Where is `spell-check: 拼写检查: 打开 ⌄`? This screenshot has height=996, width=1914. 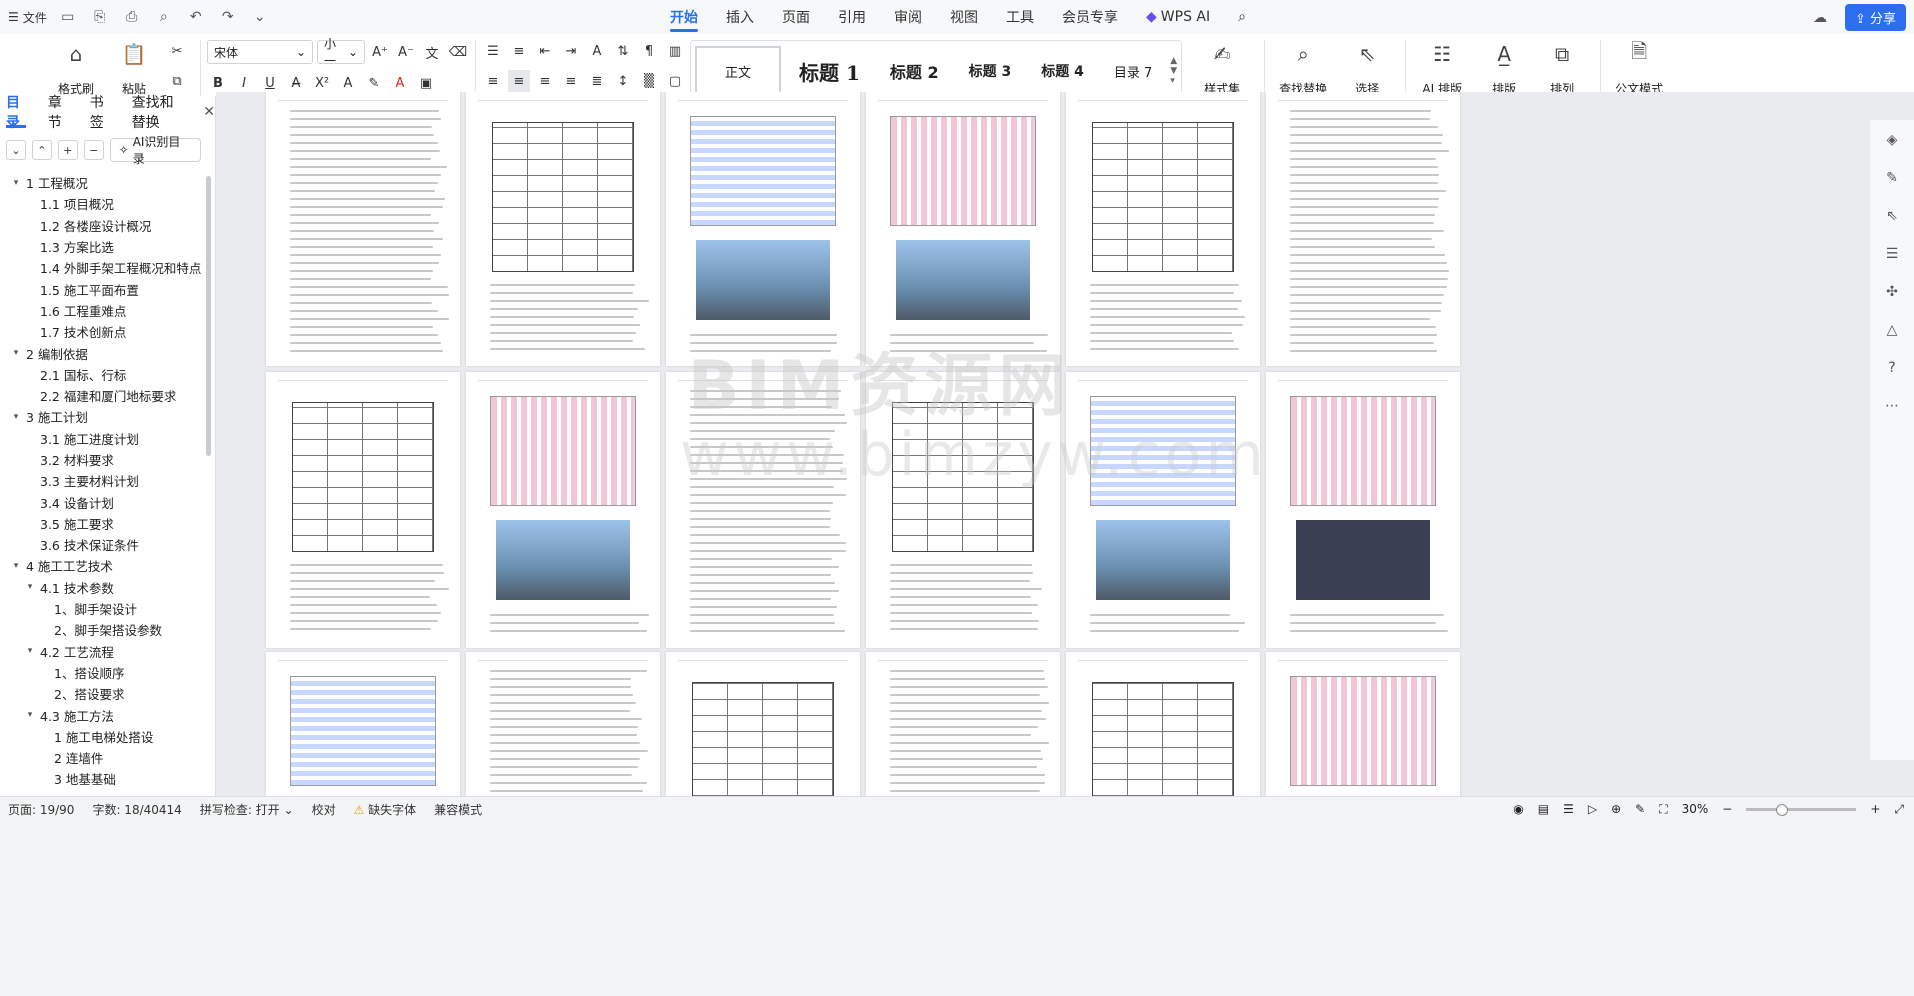
spell-check: 拼写检查: 打开 ⌄ is located at coordinates (247, 809).